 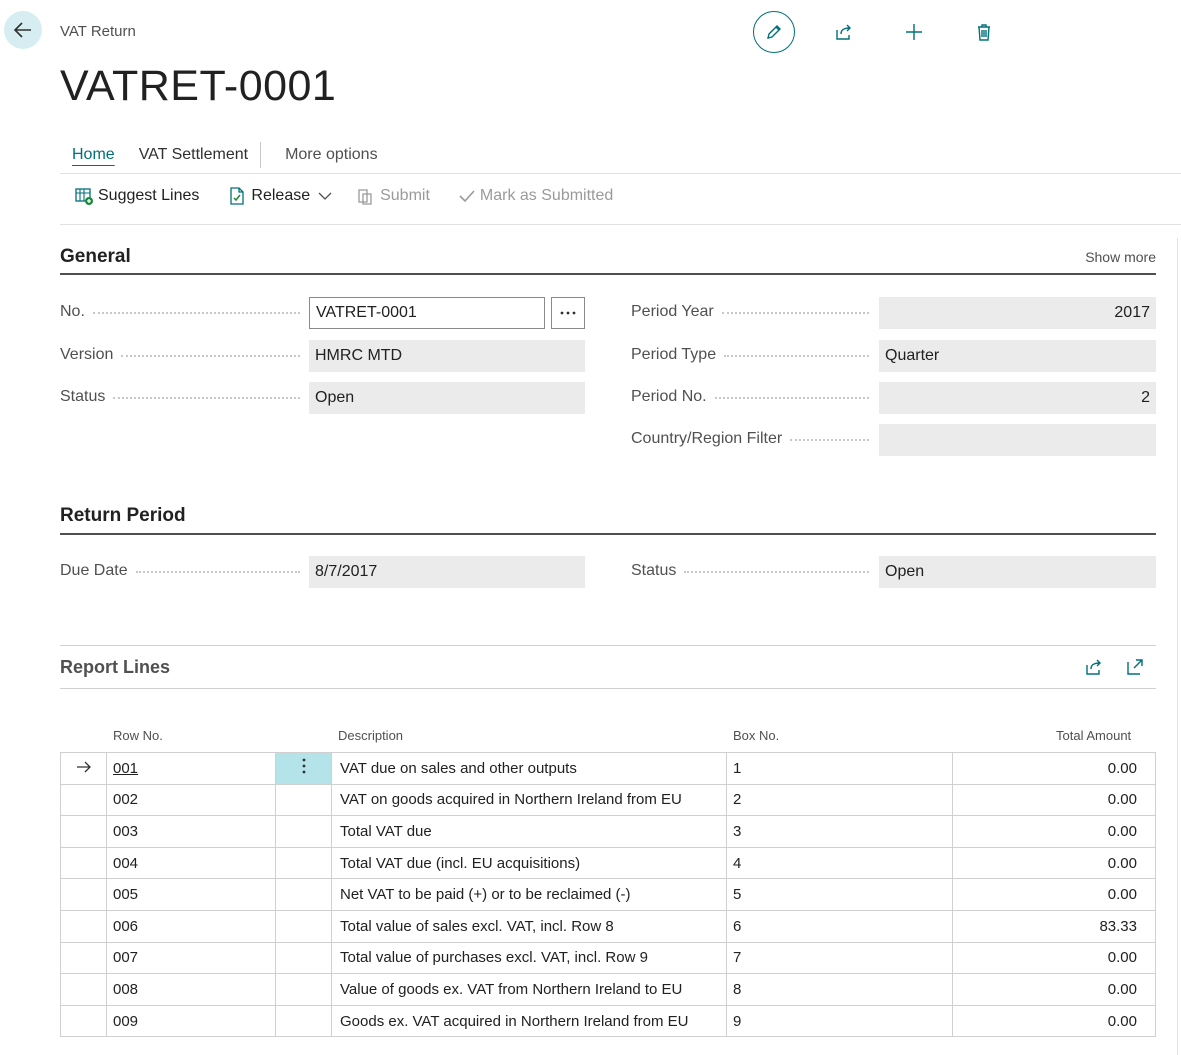 I want to click on description-cell: Total VAT due (incl. EU acquisitions), so click(x=529, y=863).